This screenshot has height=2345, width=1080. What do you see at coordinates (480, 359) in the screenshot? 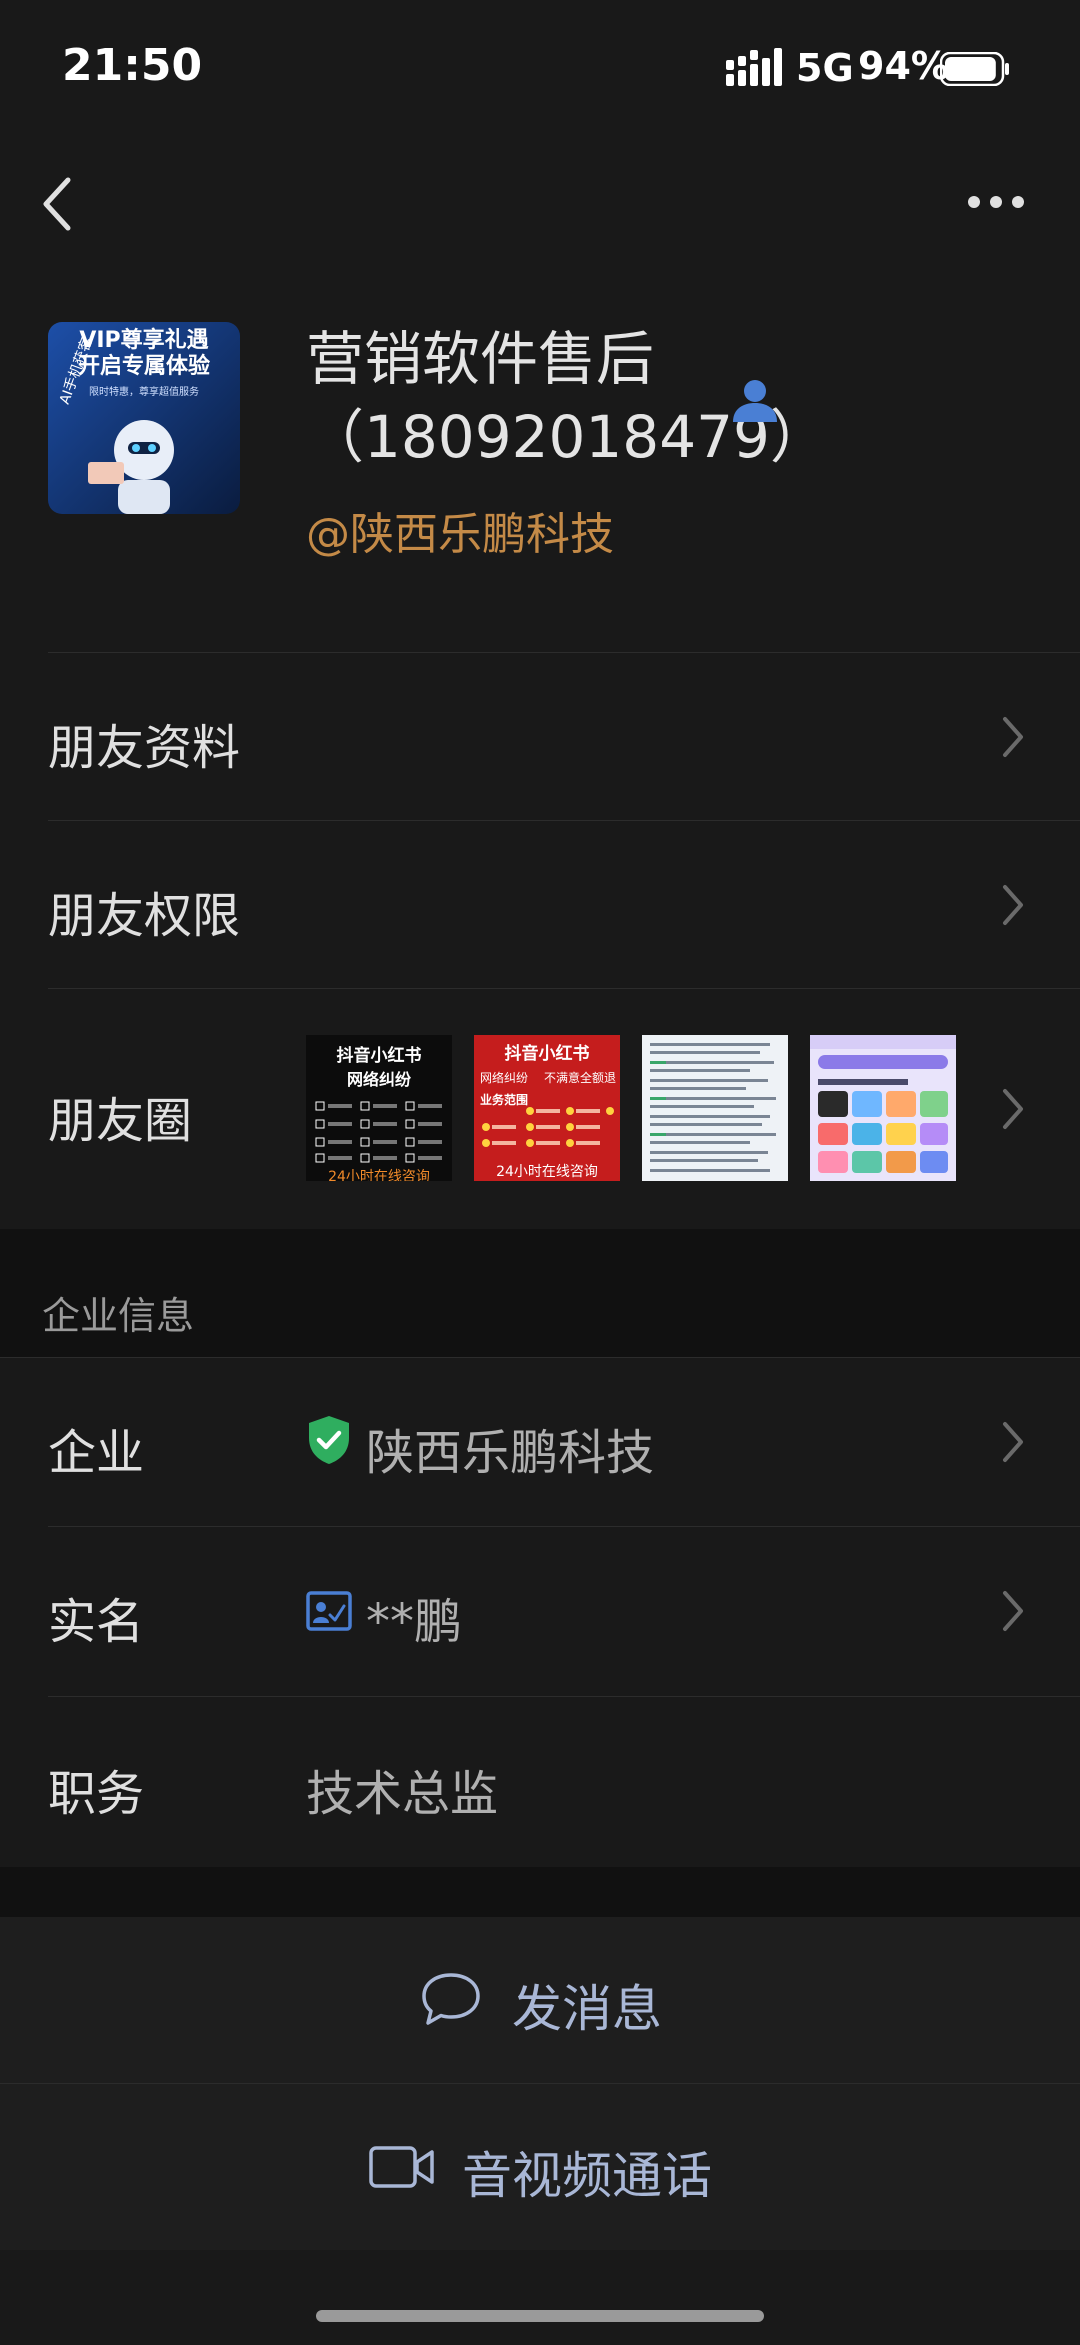
I see `contact-name: 营销软件售后` at bounding box center [480, 359].